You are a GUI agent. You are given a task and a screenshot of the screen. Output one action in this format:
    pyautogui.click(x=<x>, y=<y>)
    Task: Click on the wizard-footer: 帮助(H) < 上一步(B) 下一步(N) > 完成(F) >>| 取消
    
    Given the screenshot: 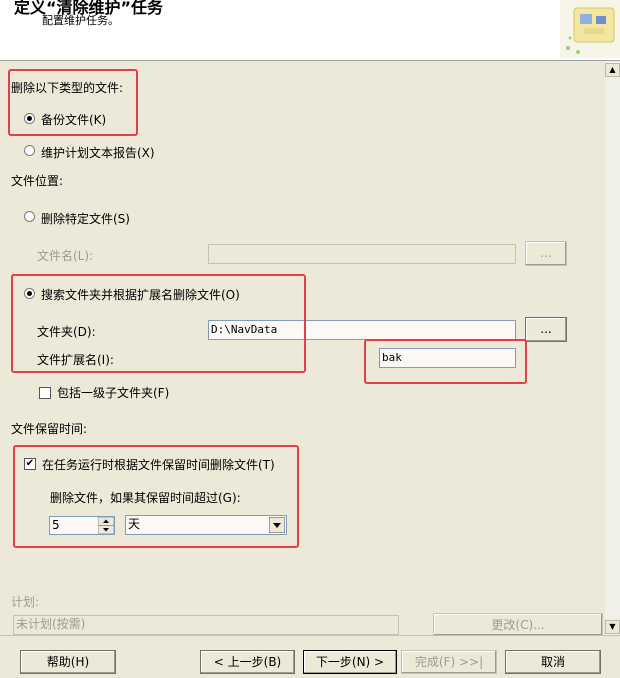 What is the action you would take?
    pyautogui.click(x=310, y=656)
    